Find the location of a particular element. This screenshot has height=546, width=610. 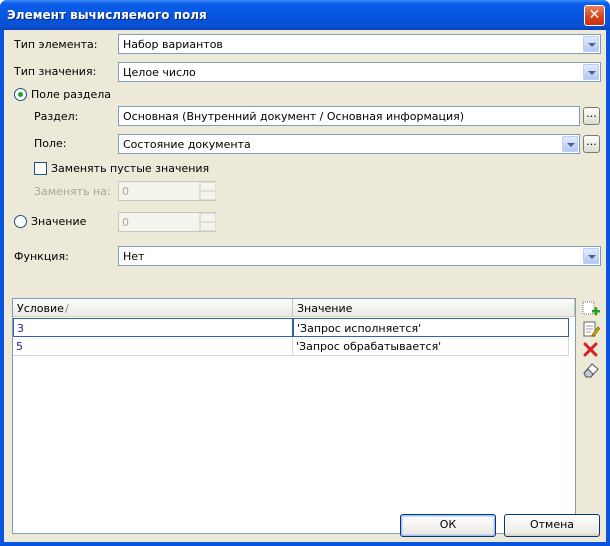

replace-empty-checkbox is located at coordinates (40, 168).